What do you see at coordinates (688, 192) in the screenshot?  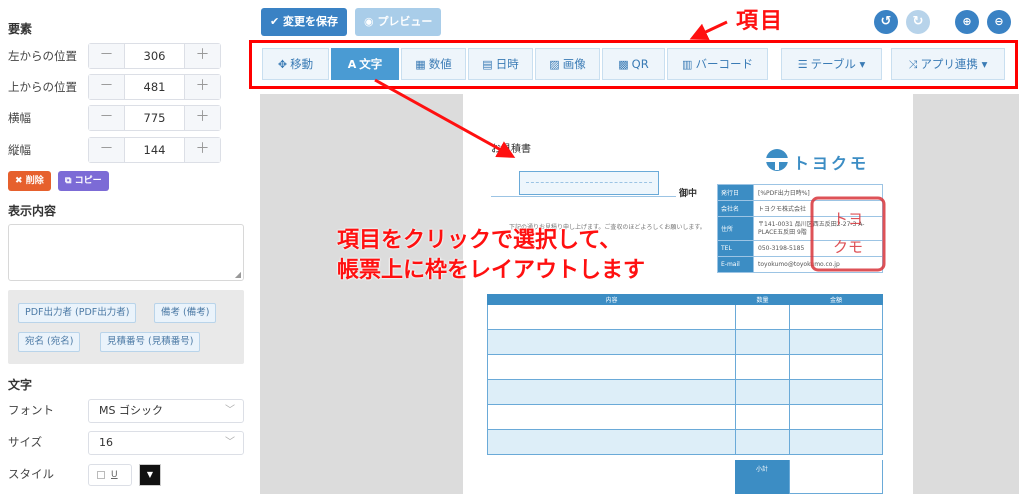 I see `honorific-text: 御中` at bounding box center [688, 192].